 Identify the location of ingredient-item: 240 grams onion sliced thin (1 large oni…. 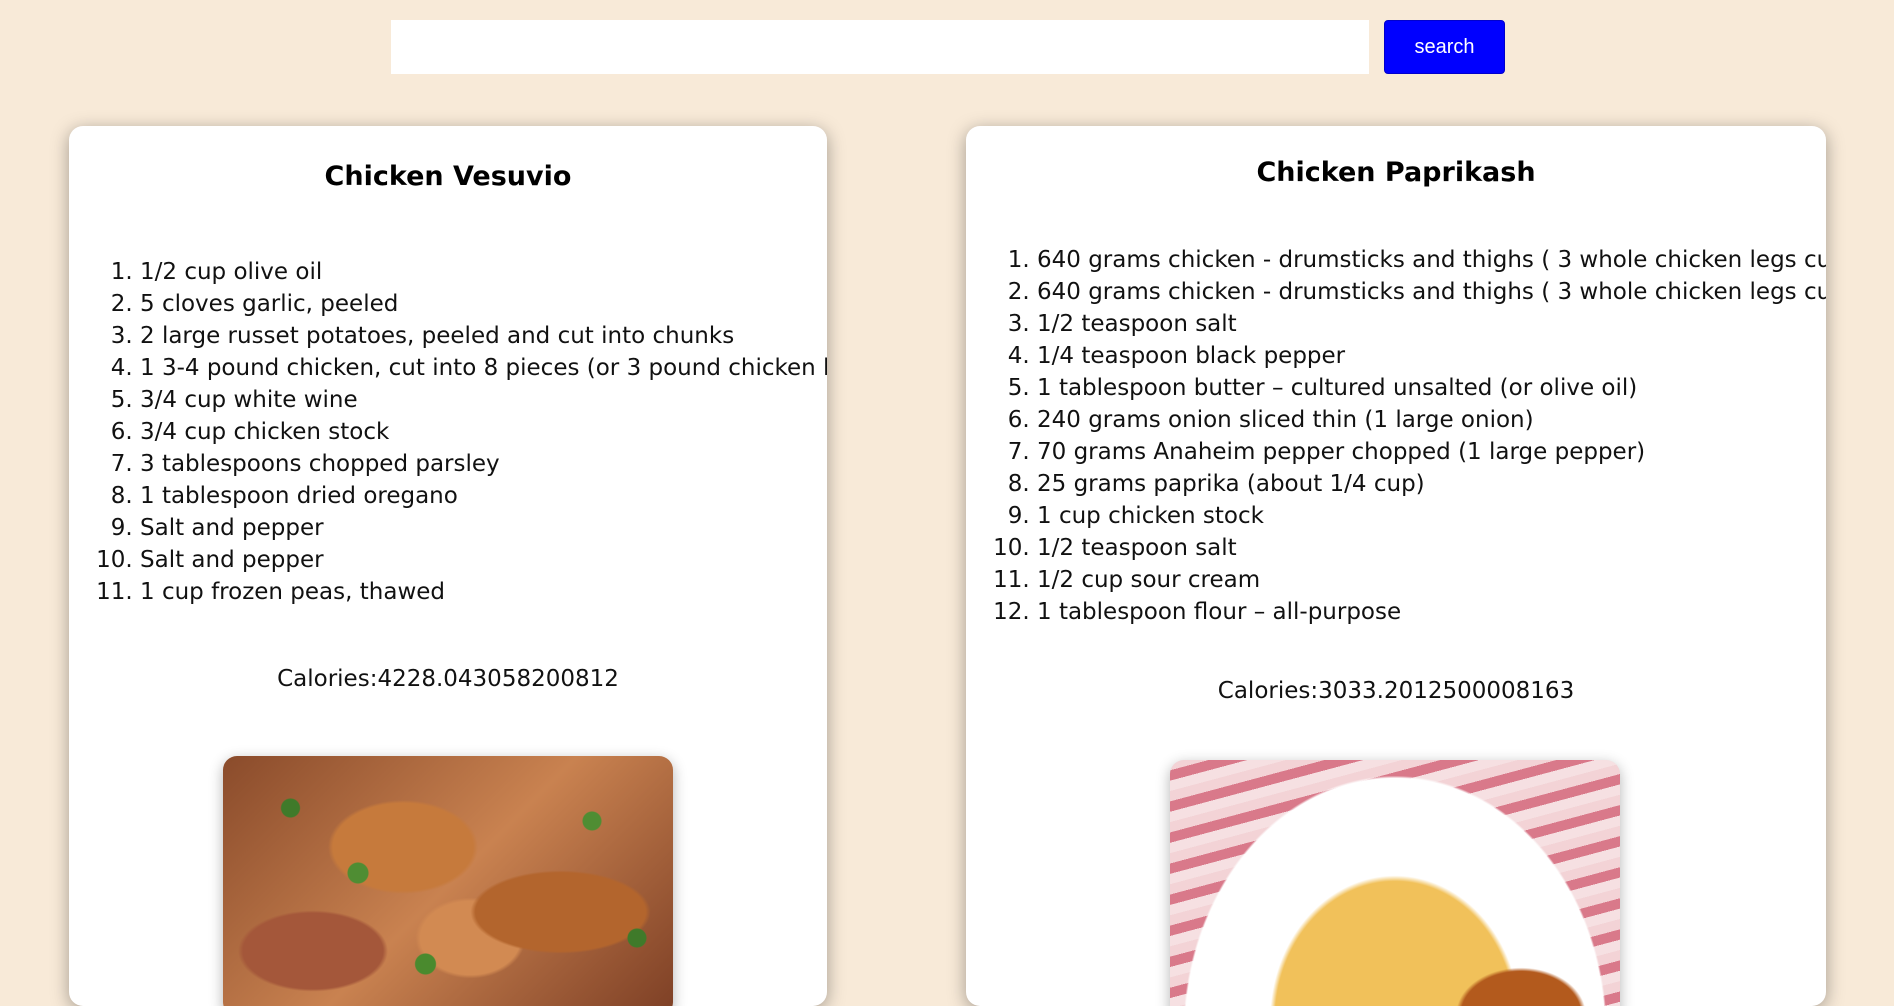
(1431, 420).